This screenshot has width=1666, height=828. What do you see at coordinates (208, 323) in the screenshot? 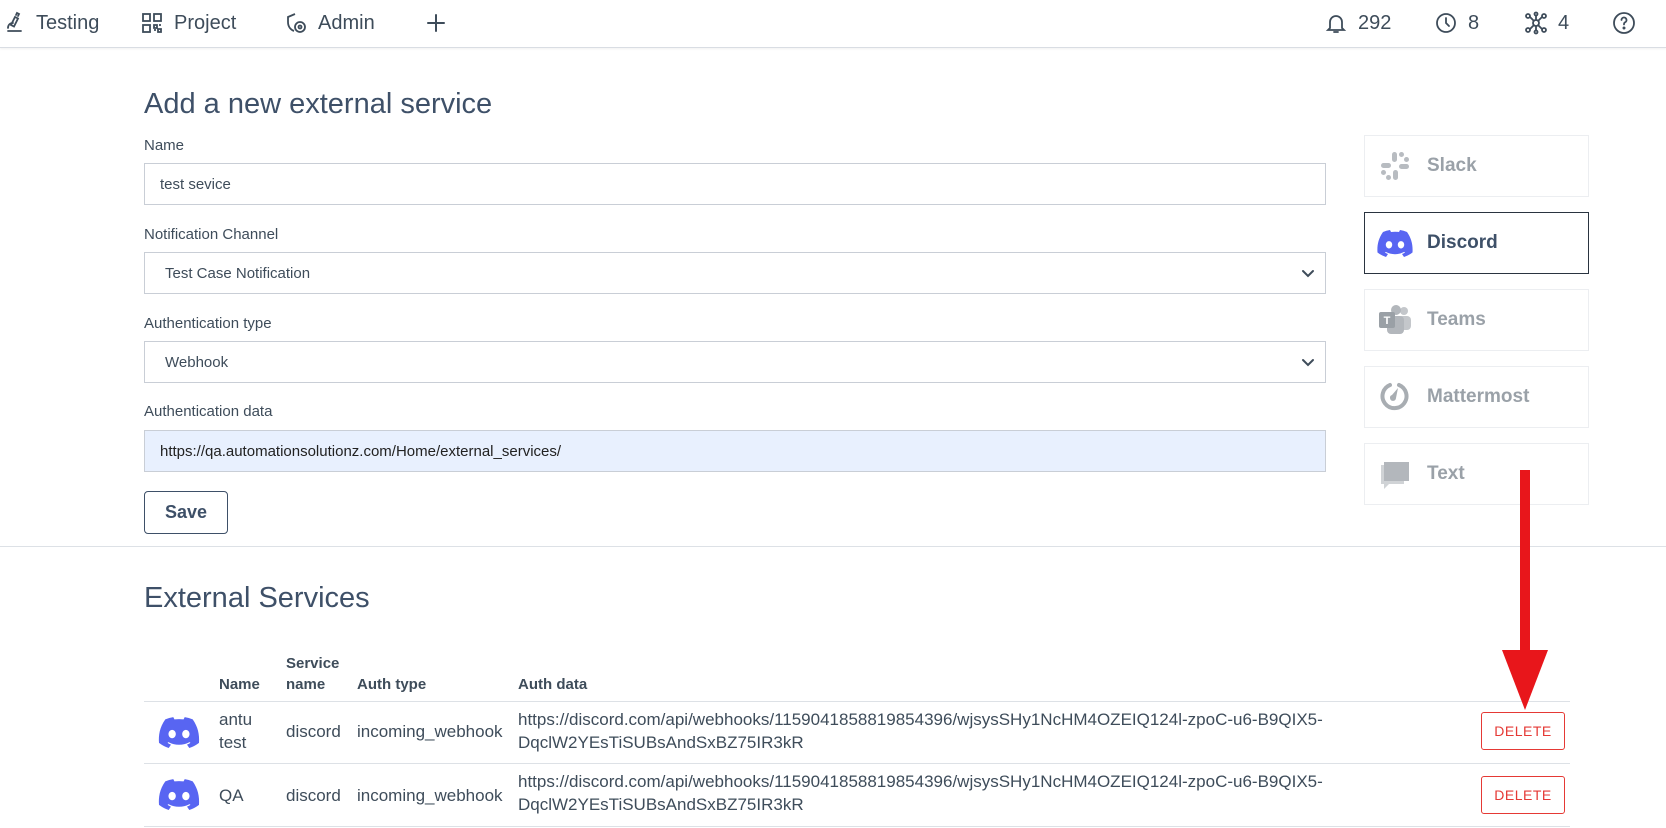
I see `auth-type-label: Authentication type` at bounding box center [208, 323].